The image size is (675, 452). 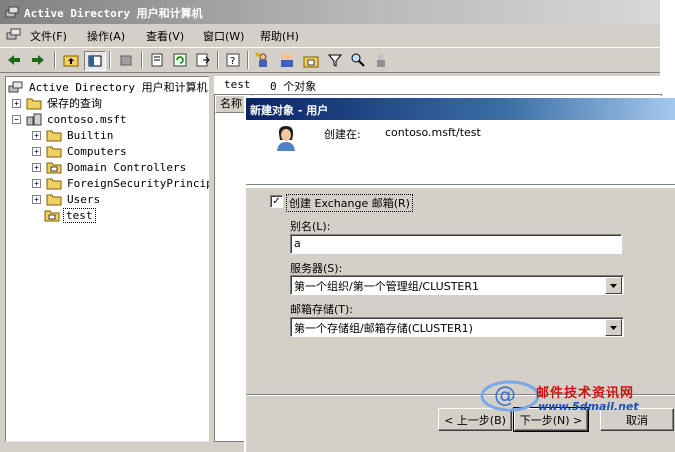 What do you see at coordinates (297, 243) in the screenshot?
I see `alias-value: a` at bounding box center [297, 243].